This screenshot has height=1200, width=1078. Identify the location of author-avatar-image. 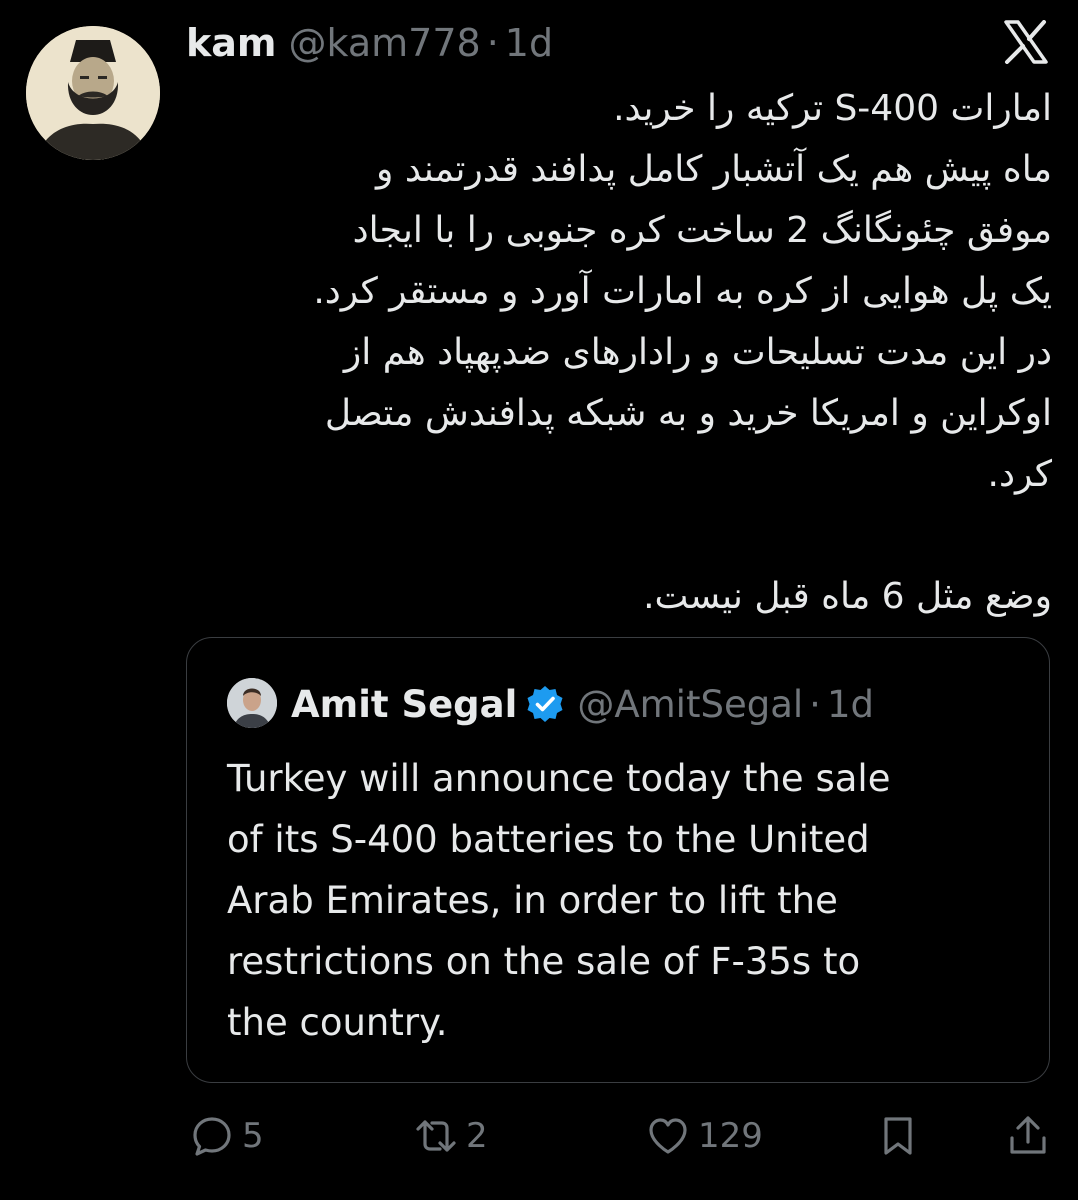
(93, 93).